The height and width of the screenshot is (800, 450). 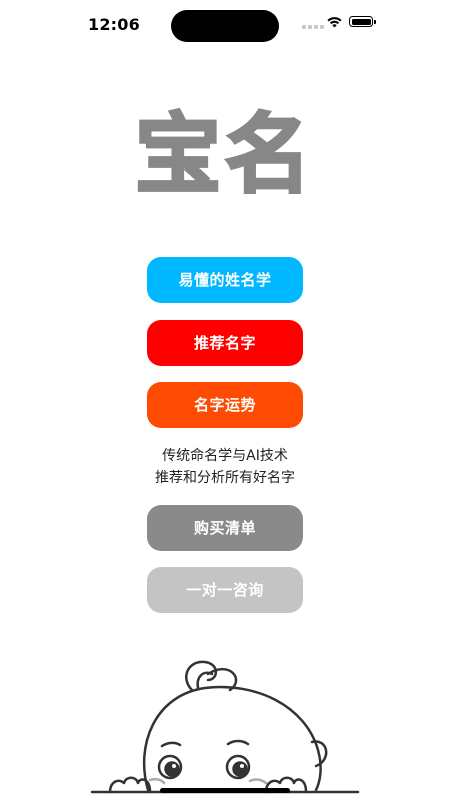 What do you see at coordinates (225, 456) in the screenshot?
I see `tagline-line-1: 传统命名学与AI技术` at bounding box center [225, 456].